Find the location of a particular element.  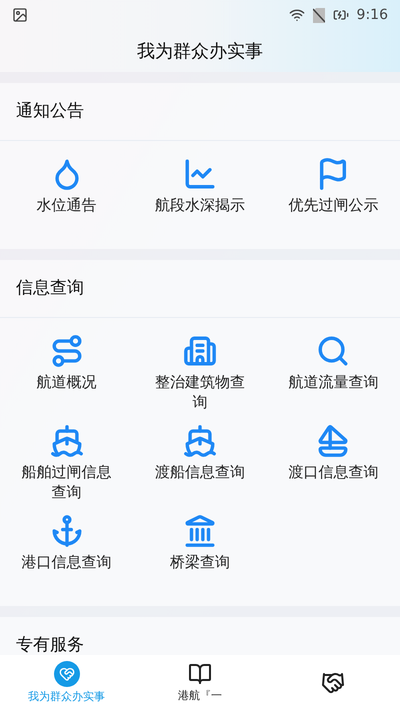

handshake-icon is located at coordinates (333, 683).